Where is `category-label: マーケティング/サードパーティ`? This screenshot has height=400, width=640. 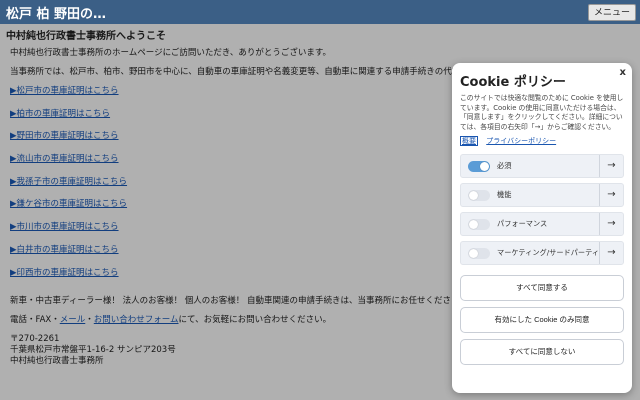
category-label: マーケティング/サードパーティ is located at coordinates (548, 252).